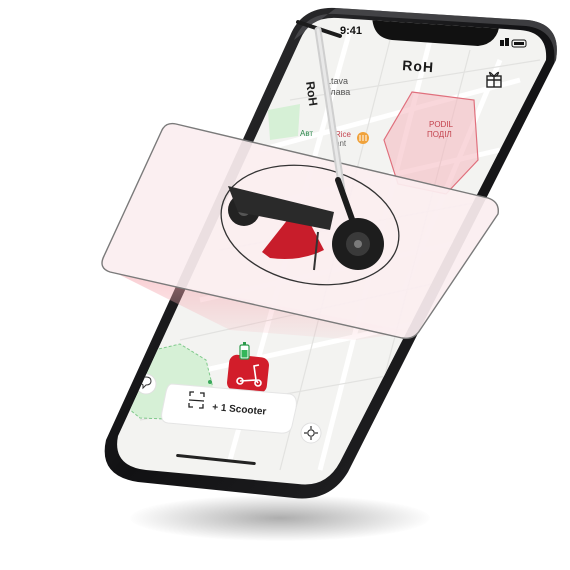 The image size is (570, 570). Describe the element at coordinates (248, 374) in the screenshot. I see `scooter-marker` at that location.